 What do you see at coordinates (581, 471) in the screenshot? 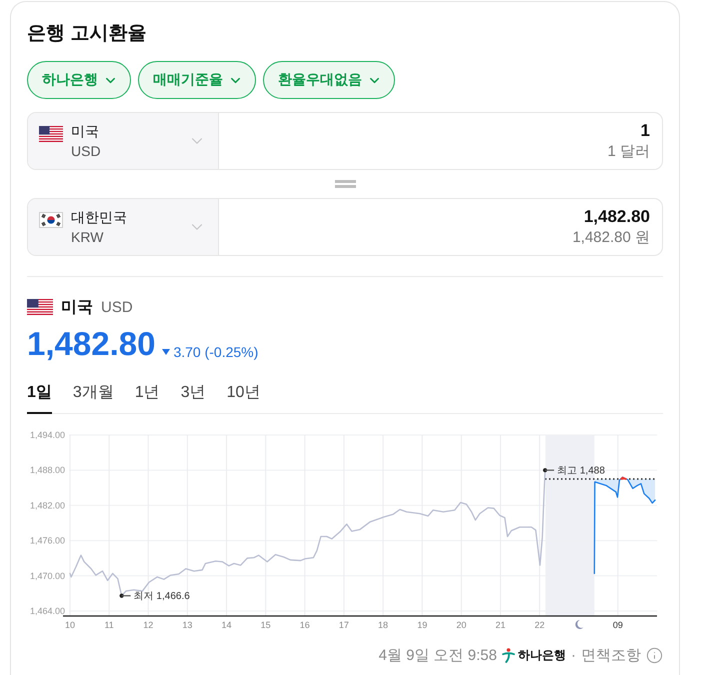
I see `chart-annotation: 최고 1,488` at bounding box center [581, 471].